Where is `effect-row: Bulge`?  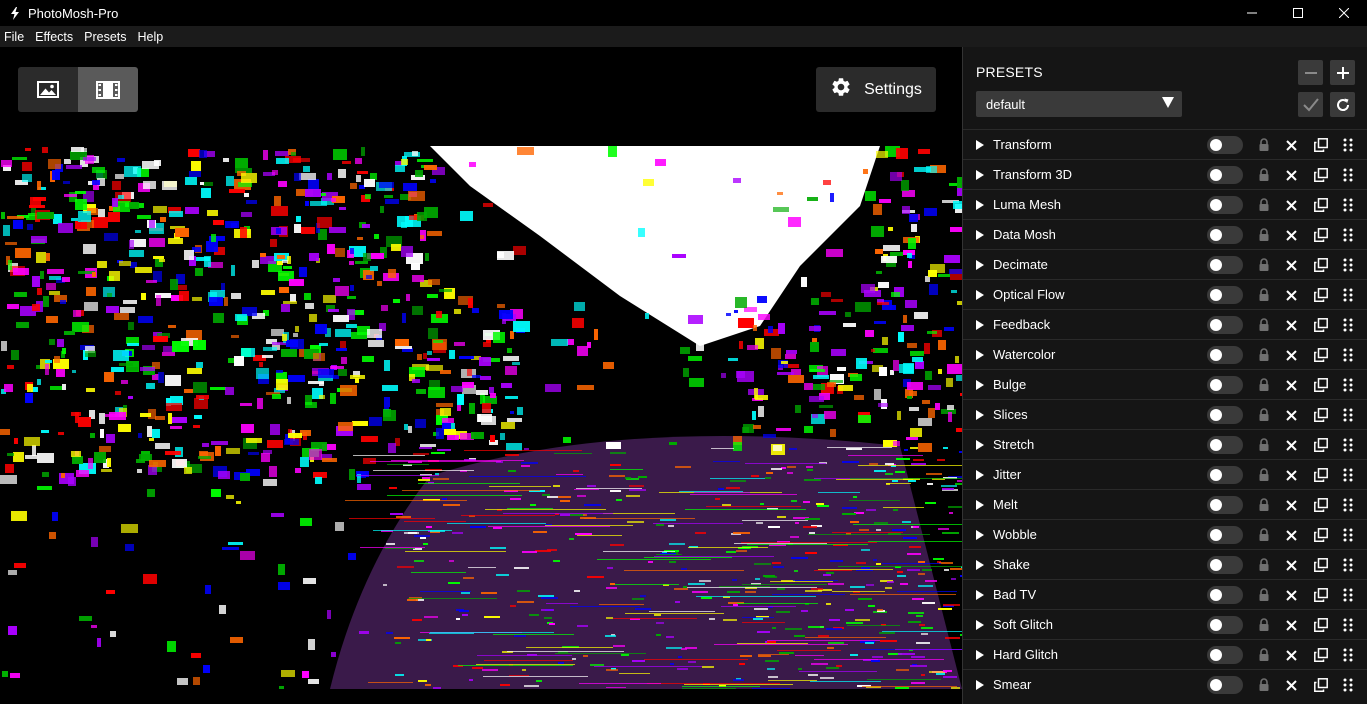 effect-row: Bulge is located at coordinates (1165, 384).